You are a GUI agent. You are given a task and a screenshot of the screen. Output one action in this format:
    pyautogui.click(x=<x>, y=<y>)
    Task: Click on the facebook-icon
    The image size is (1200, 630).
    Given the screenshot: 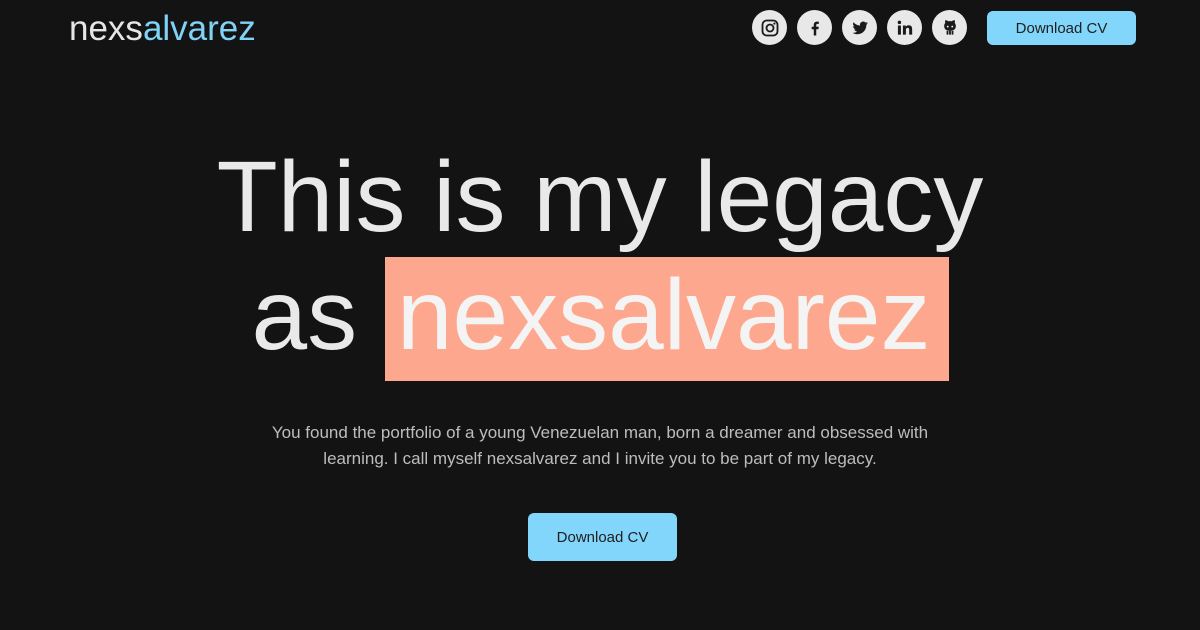 What is the action you would take?
    pyautogui.click(x=815, y=28)
    